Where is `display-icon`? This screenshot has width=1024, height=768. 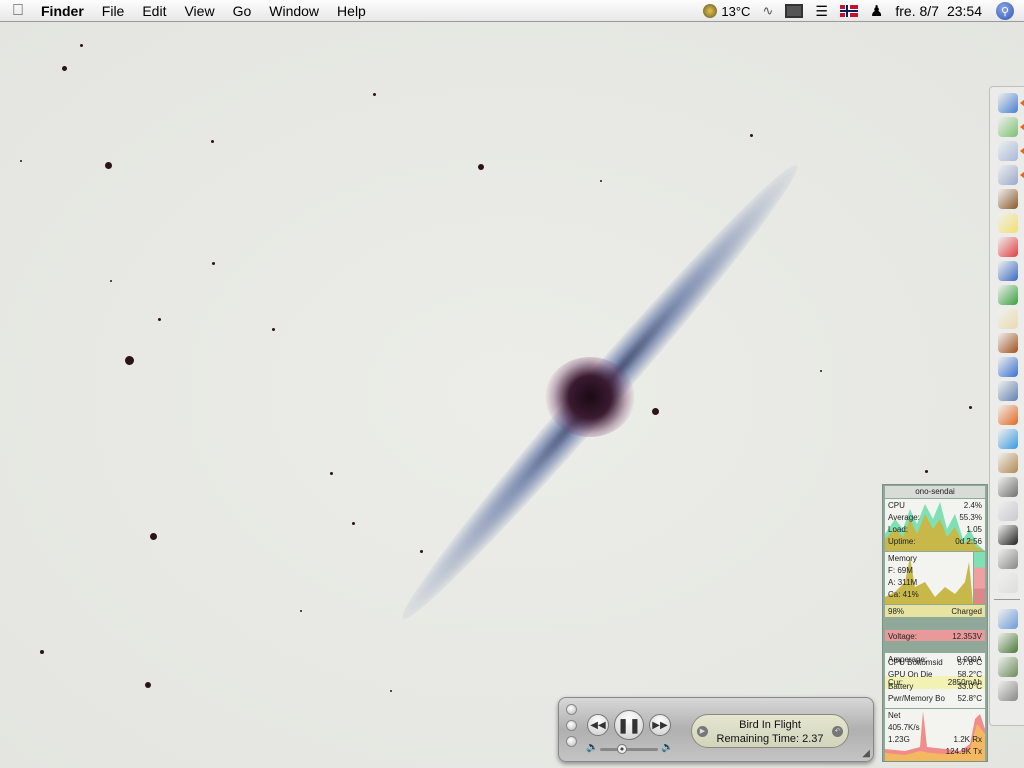
display-icon is located at coordinates (794, 11).